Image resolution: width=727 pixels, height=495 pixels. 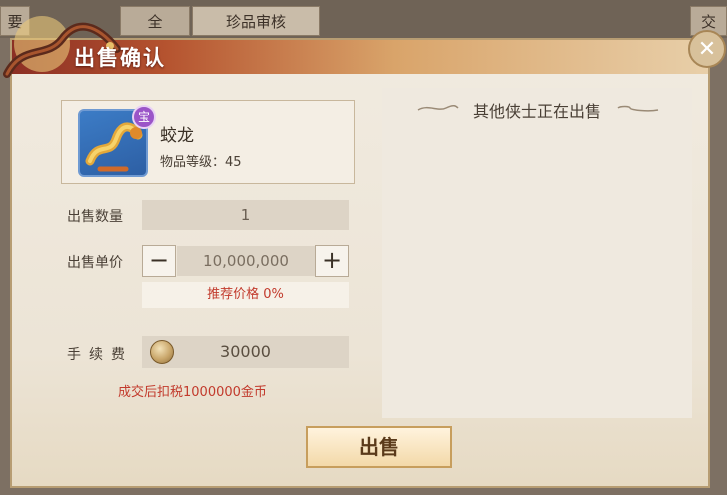 I want to click on quantity-field: 1, so click(x=245, y=215).